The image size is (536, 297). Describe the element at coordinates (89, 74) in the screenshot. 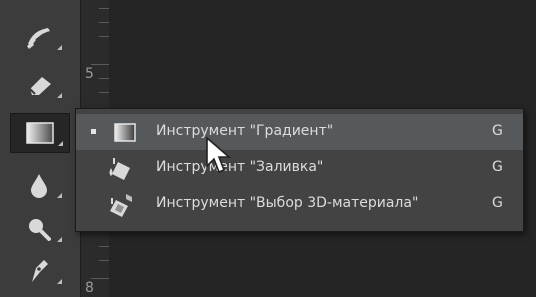

I see `ruler-label: 5` at that location.